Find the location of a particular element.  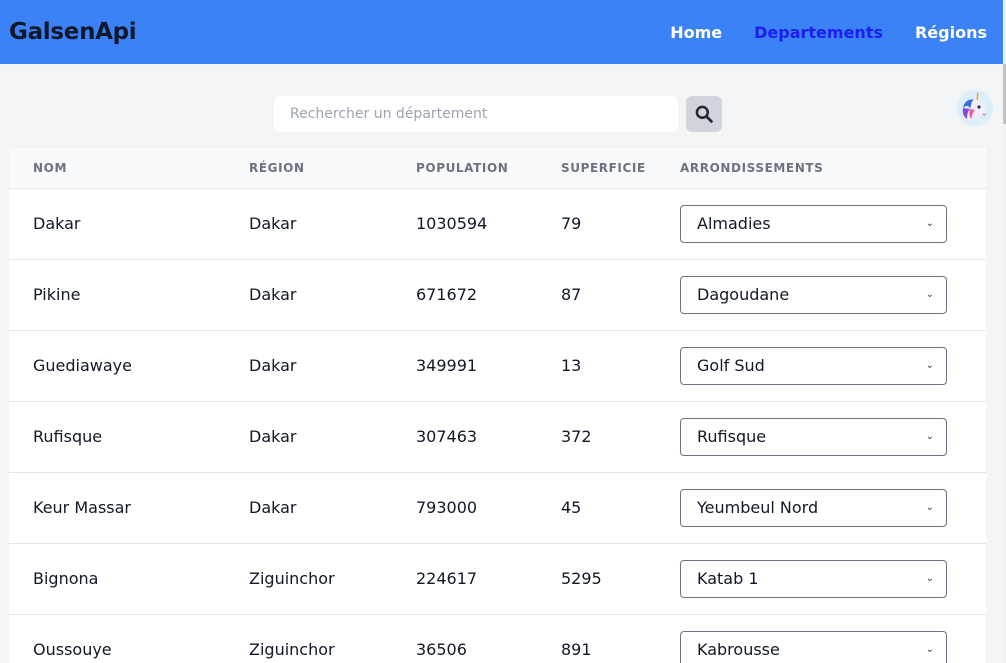

avatar is located at coordinates (975, 108).